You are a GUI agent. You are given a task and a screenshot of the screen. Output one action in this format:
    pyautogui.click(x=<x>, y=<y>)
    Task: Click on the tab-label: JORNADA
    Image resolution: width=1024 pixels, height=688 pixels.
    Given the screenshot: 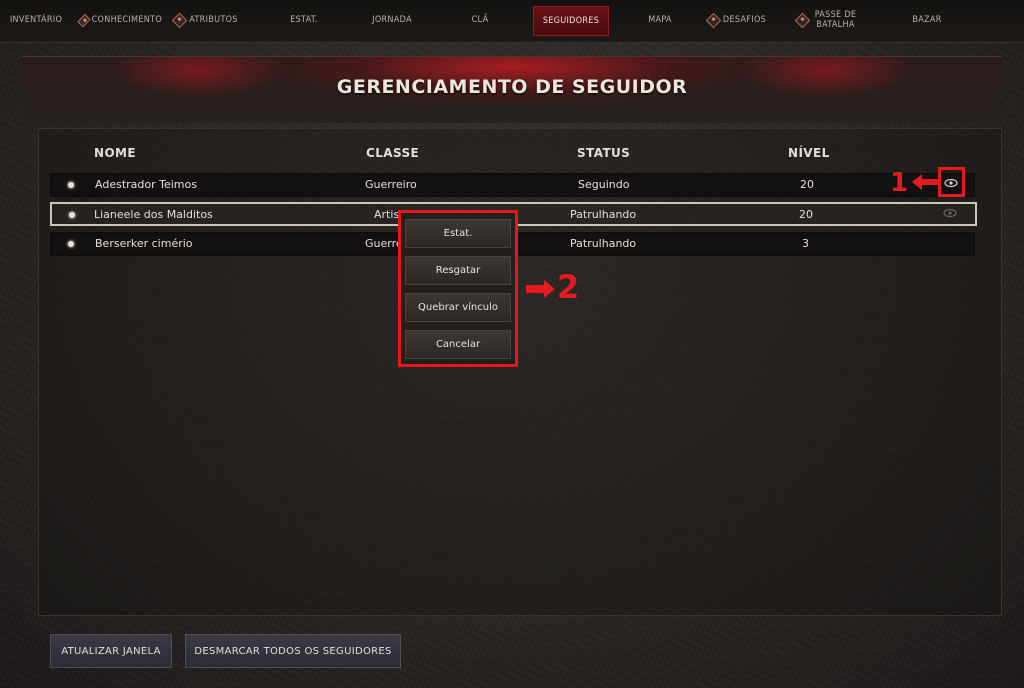 What is the action you would take?
    pyautogui.click(x=392, y=20)
    